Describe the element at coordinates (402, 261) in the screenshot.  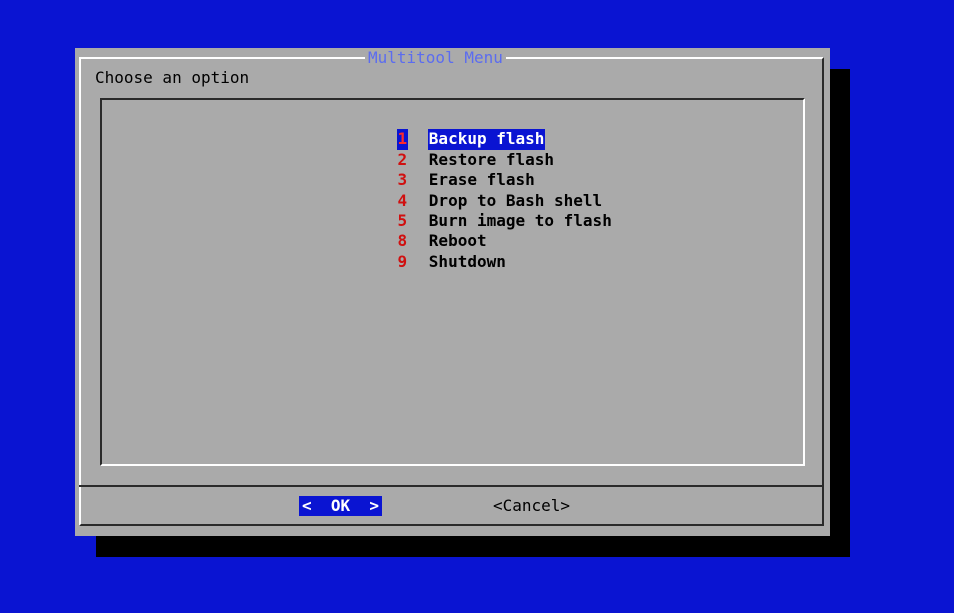
I see `menu-item-tag: 9` at that location.